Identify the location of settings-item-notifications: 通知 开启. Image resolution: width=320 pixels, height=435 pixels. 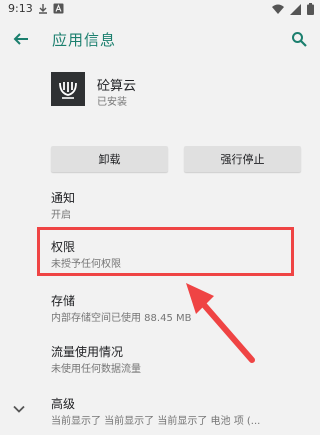
(63, 207).